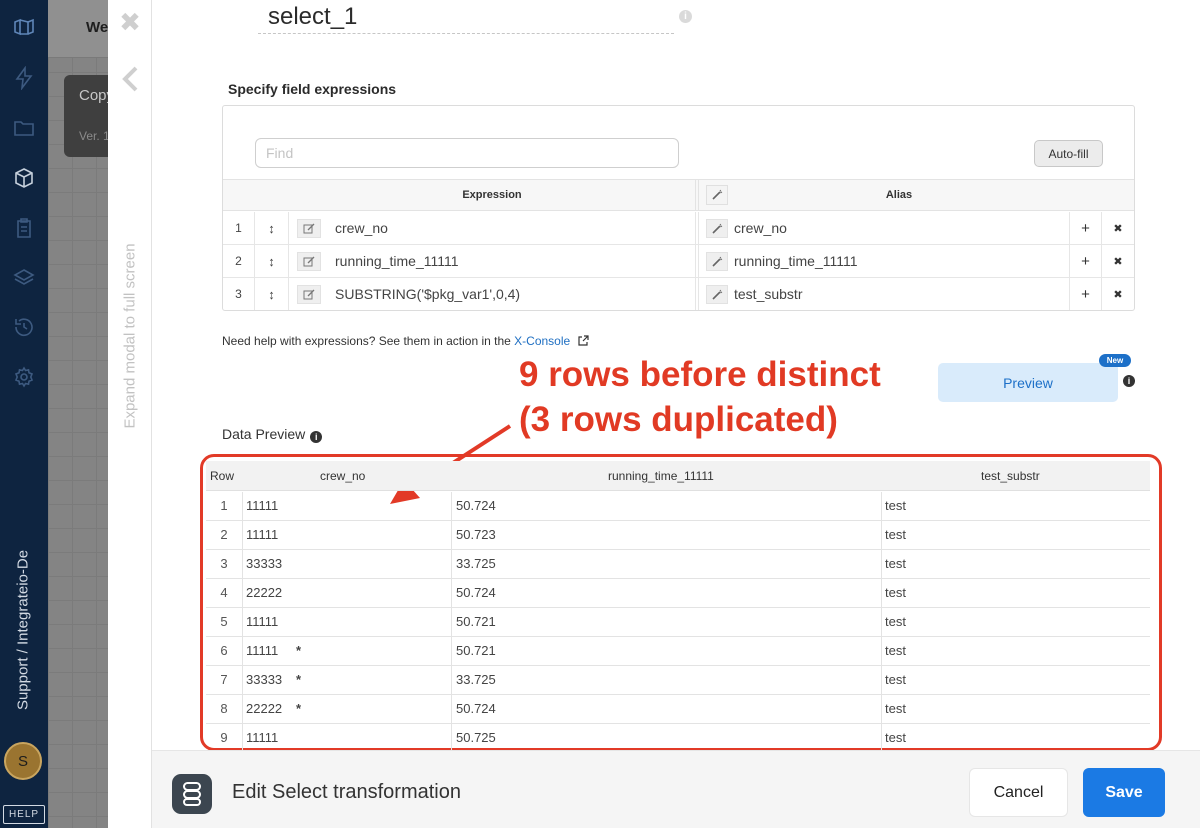  Describe the element at coordinates (192, 794) in the screenshot. I see `select-transform-icon` at that location.